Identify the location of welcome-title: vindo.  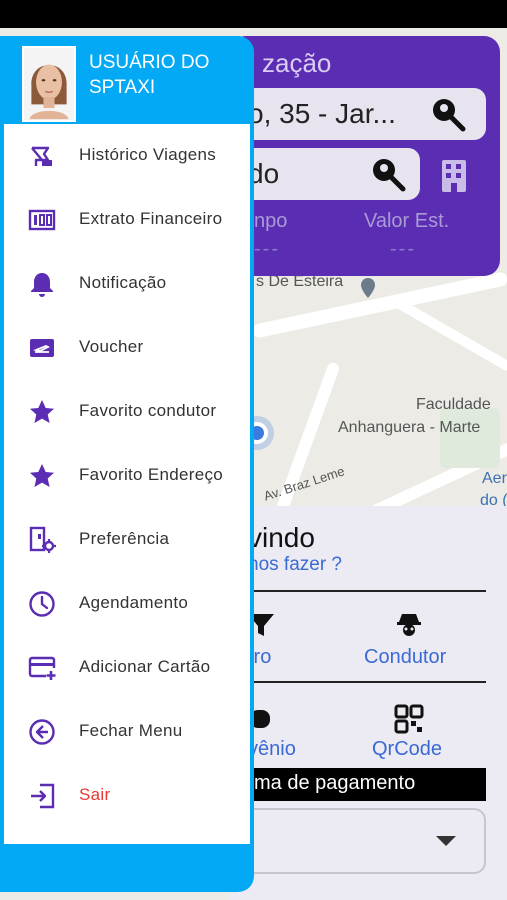
(281, 537).